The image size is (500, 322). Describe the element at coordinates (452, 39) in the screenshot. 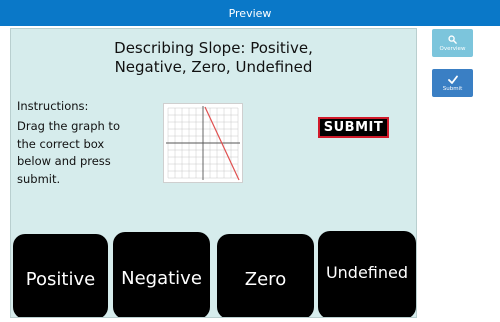

I see `search-icon` at that location.